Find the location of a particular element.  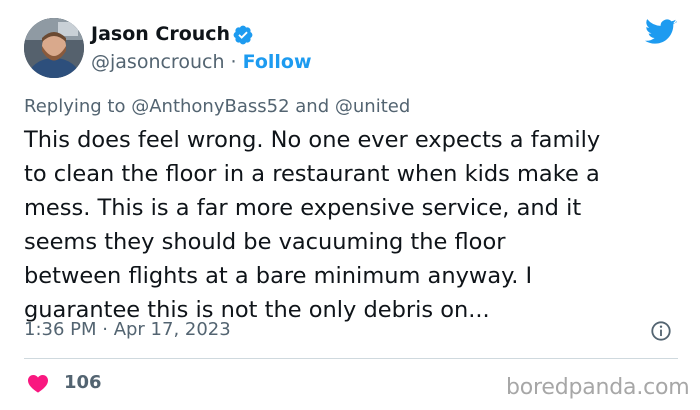

replying-to: Replying to @AnthonyBass52 and @united is located at coordinates (217, 106).